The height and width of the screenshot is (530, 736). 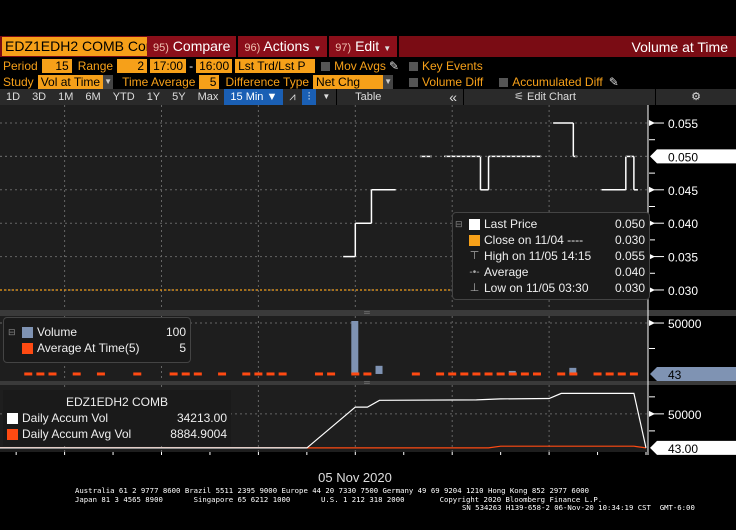 I want to click on menu-number: 95), so click(x=161, y=48).